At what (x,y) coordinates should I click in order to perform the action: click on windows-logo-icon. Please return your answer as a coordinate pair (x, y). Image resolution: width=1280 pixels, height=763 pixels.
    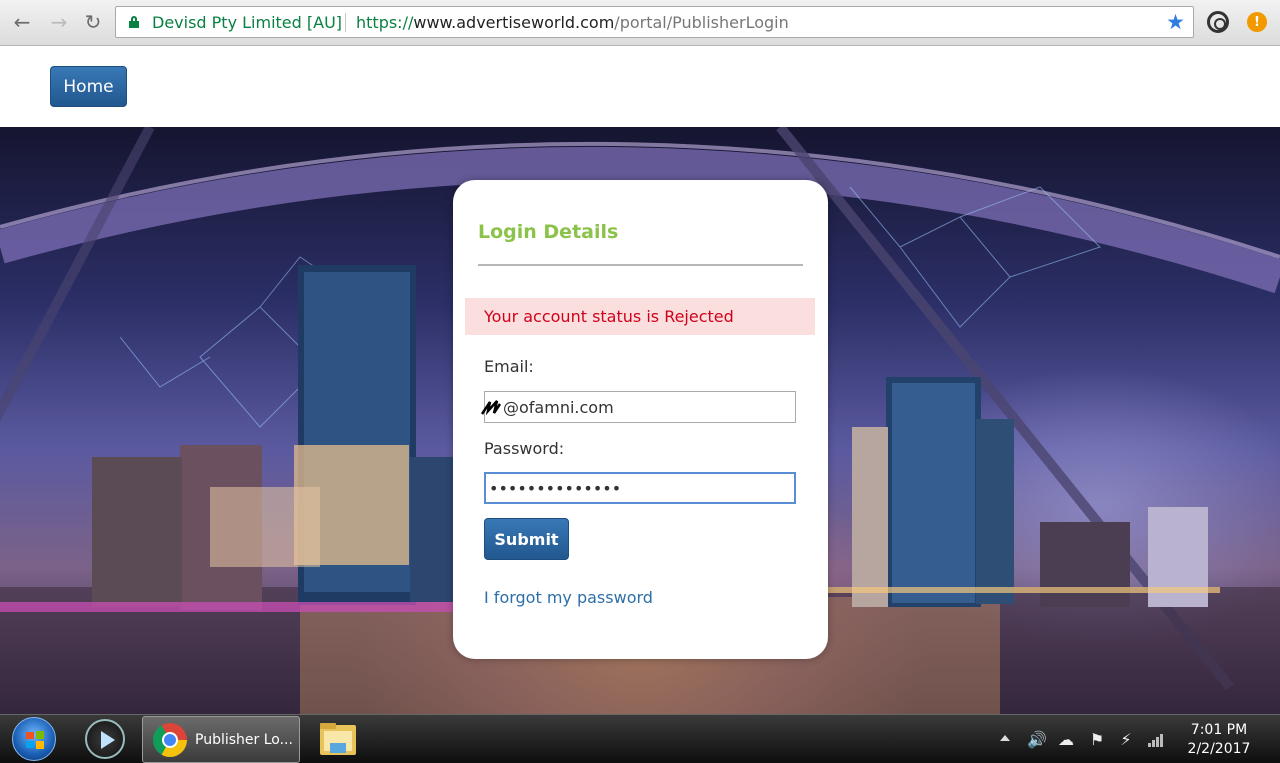
    Looking at the image, I should click on (35, 740).